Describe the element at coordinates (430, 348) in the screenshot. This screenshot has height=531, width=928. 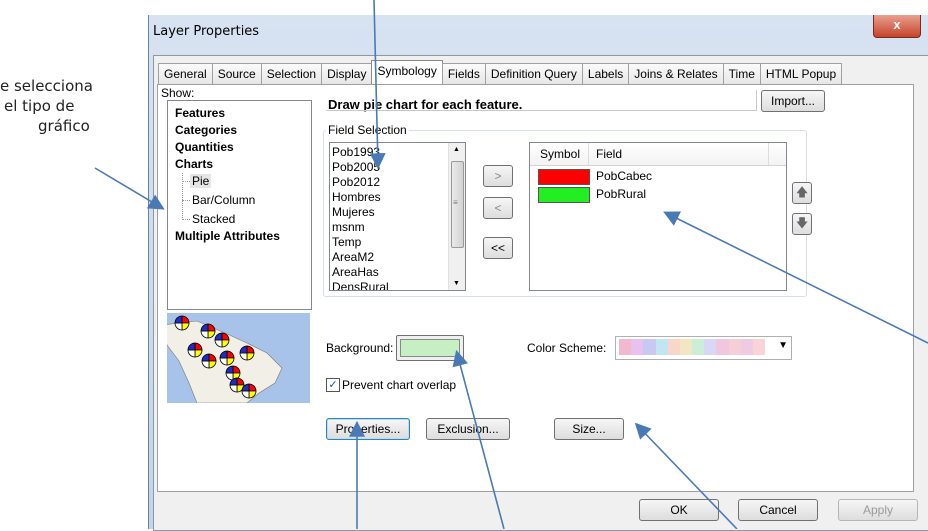
I see `background-color-button` at that location.